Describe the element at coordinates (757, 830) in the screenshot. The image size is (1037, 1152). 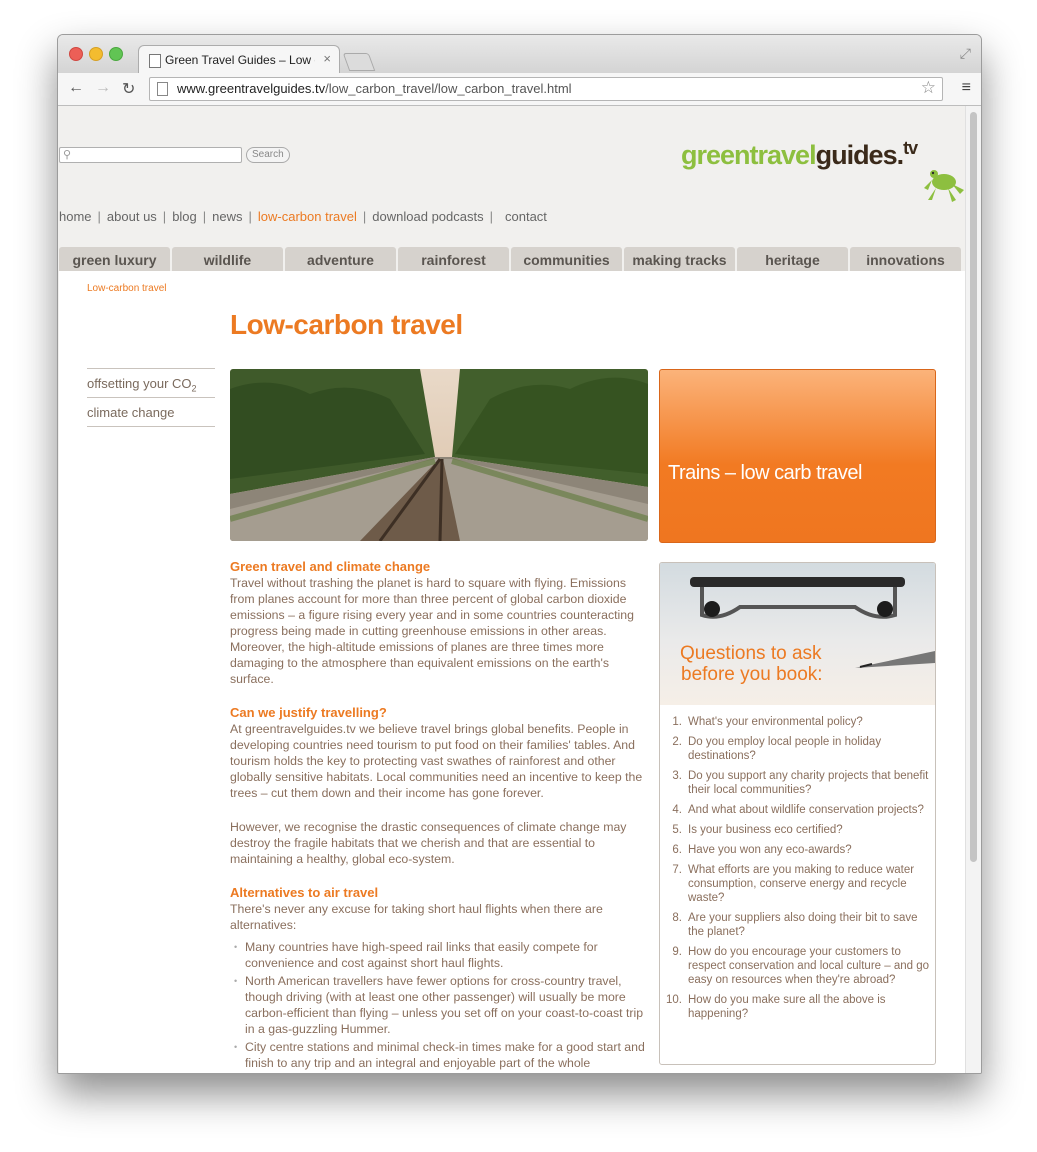
I see `list-item: 5. Is your business eco certified?` at that location.